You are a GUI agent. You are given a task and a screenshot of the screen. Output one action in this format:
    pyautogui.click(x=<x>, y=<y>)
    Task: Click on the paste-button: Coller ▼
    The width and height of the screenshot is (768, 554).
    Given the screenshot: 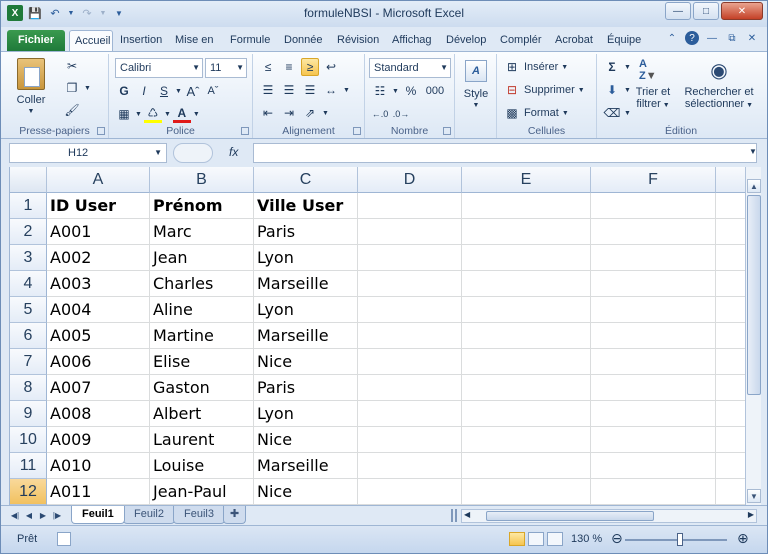 What is the action you would take?
    pyautogui.click(x=31, y=88)
    